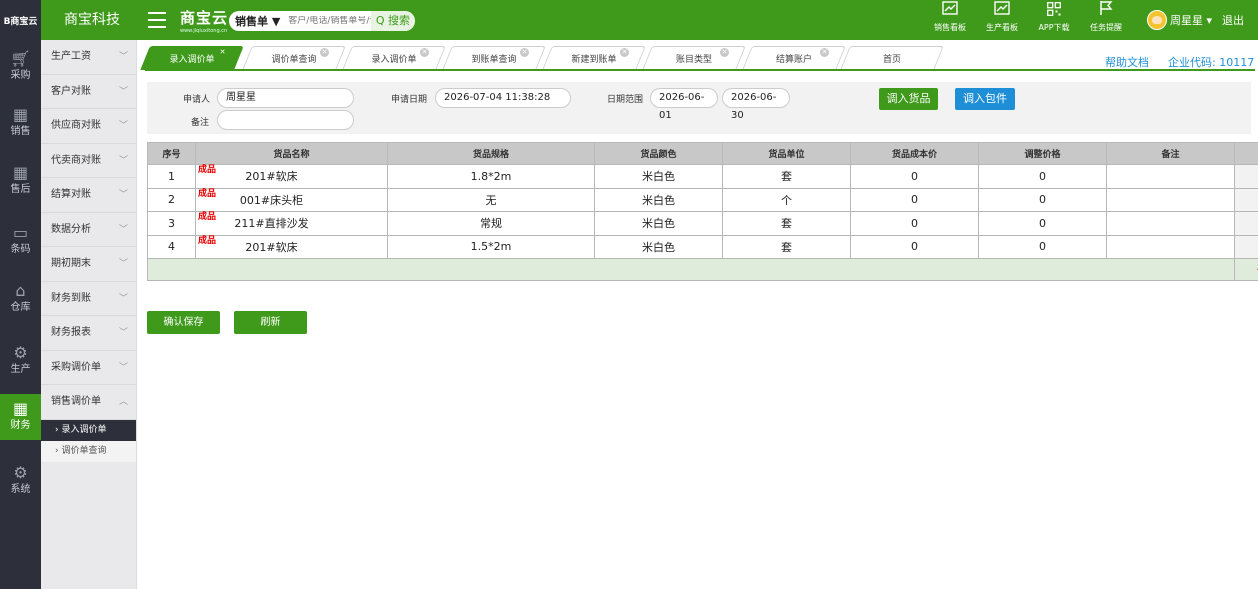  What do you see at coordinates (88, 264) in the screenshot?
I see `menu-item-period-open-close: 期初期末 ﹀` at bounding box center [88, 264].